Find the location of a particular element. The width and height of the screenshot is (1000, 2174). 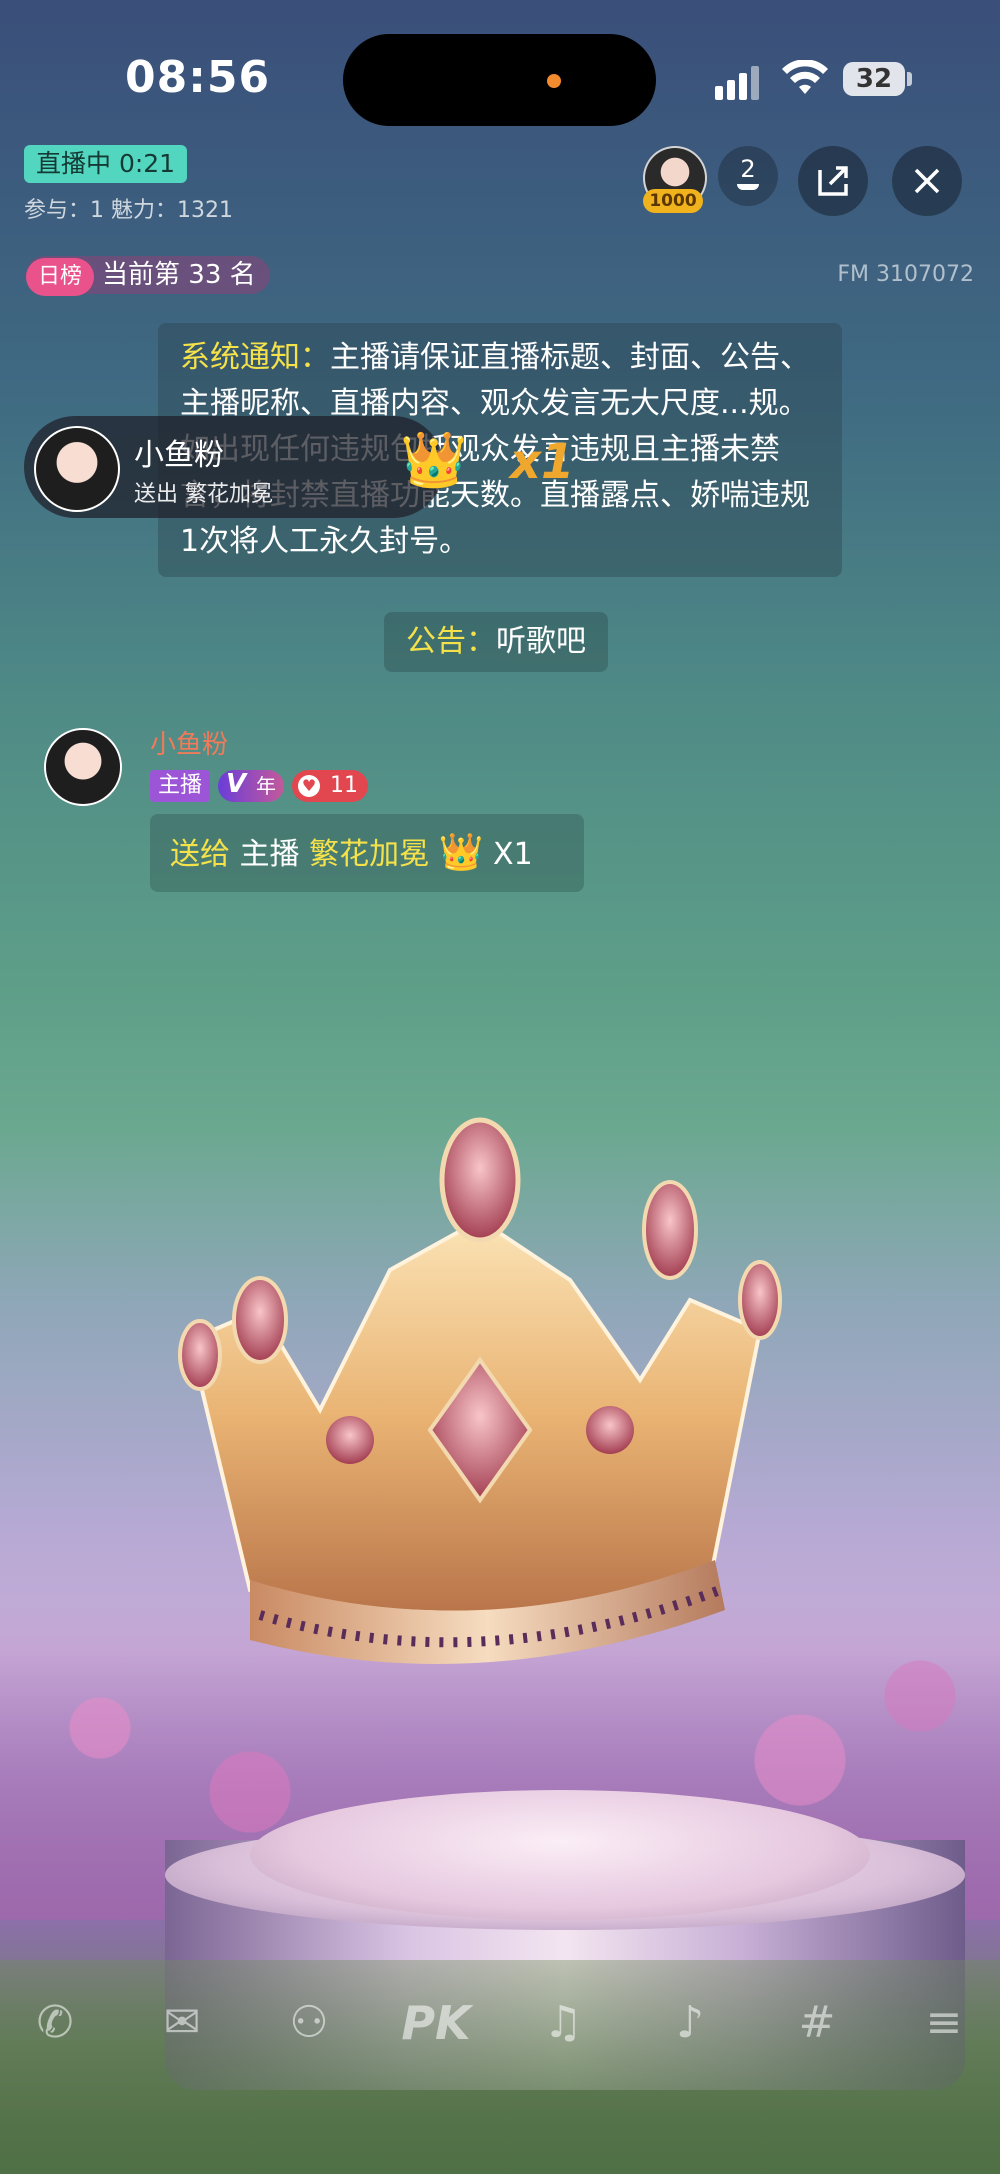

close-icon is located at coordinates (927, 181).